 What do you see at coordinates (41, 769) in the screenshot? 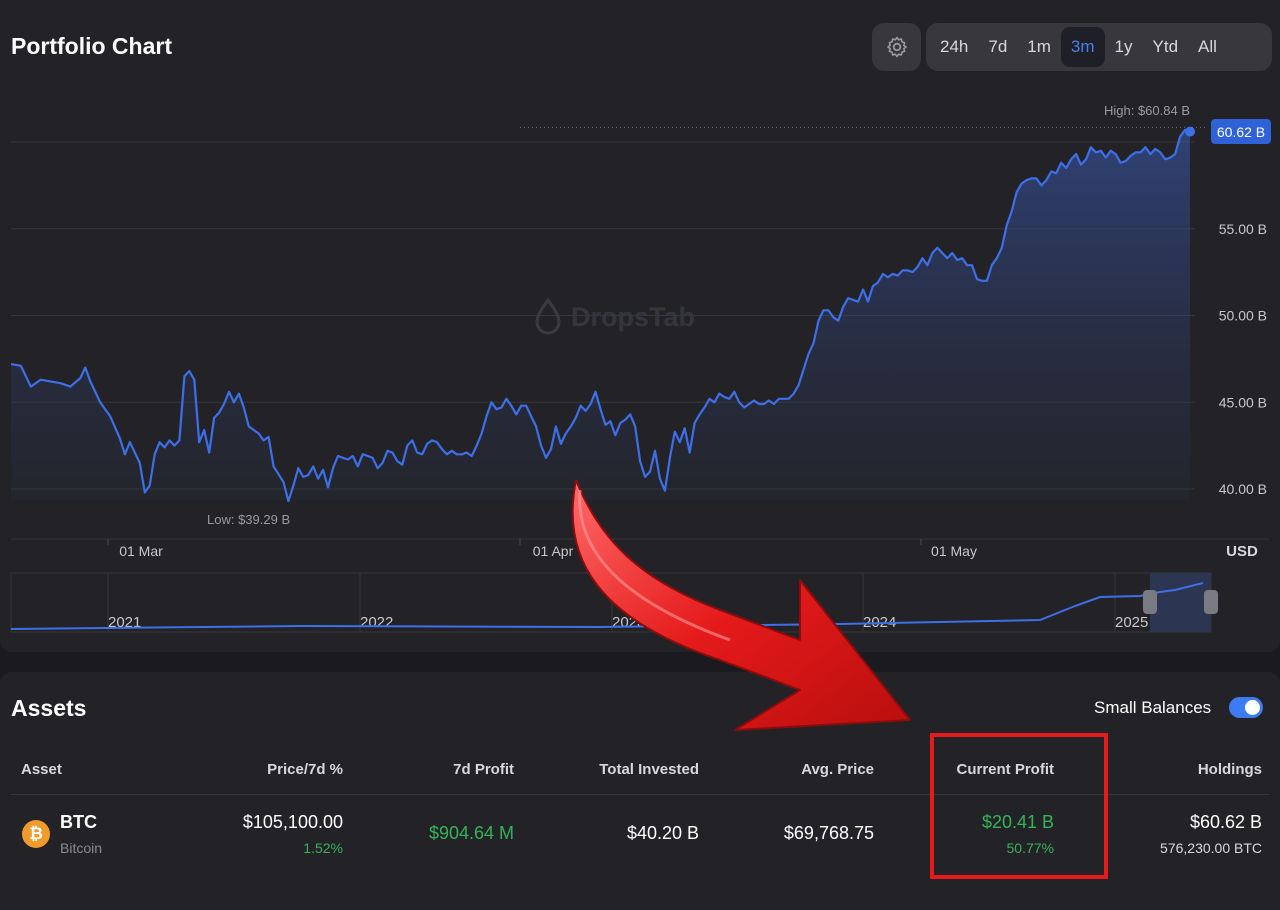
I see `col-asset: Asset` at bounding box center [41, 769].